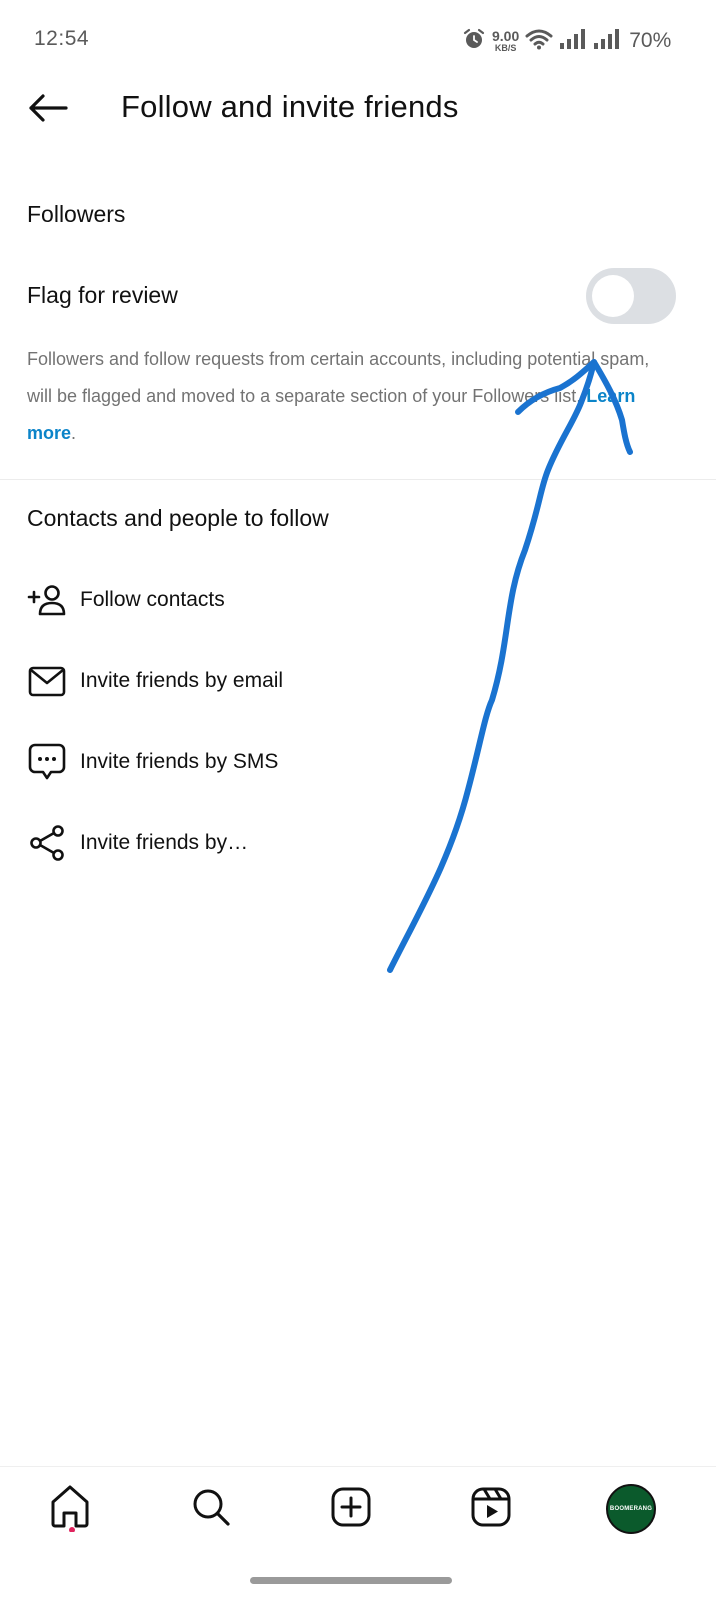 This screenshot has width=716, height=1600. I want to click on bottom-nav-divider, so click(358, 1466).